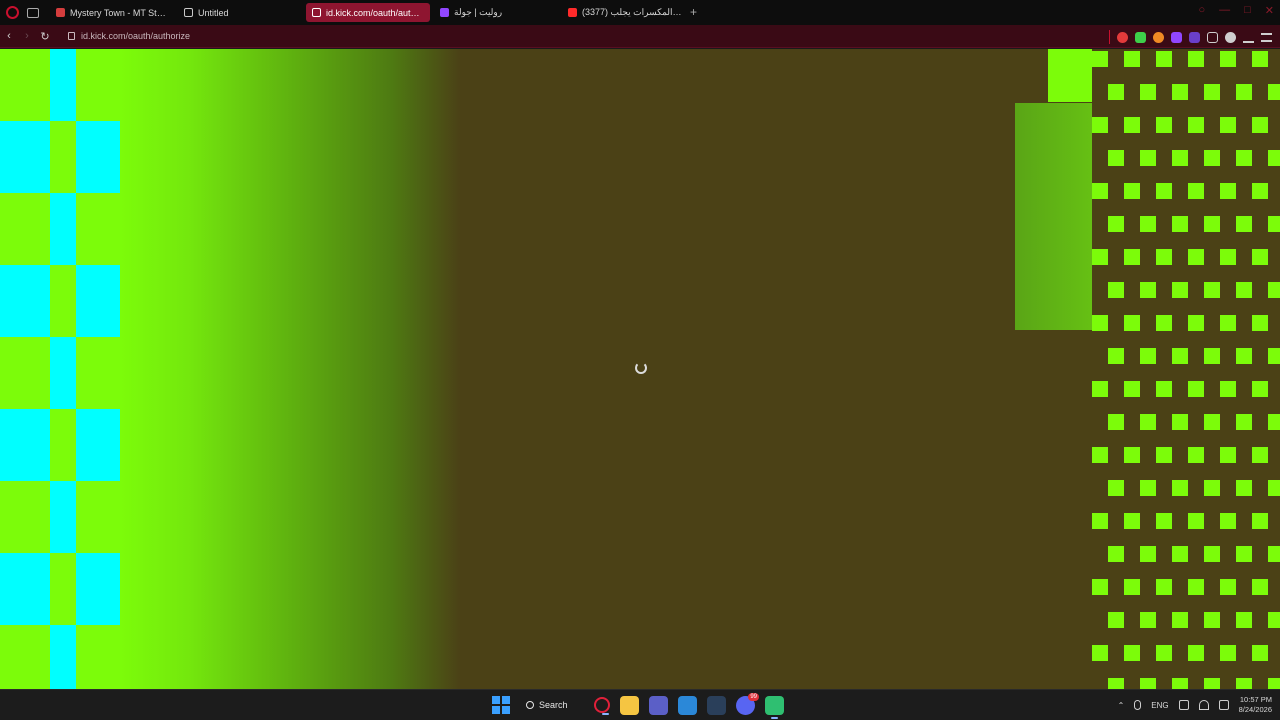 Image resolution: width=1280 pixels, height=720 pixels. What do you see at coordinates (27, 36) in the screenshot?
I see `forward-button: ›` at bounding box center [27, 36].